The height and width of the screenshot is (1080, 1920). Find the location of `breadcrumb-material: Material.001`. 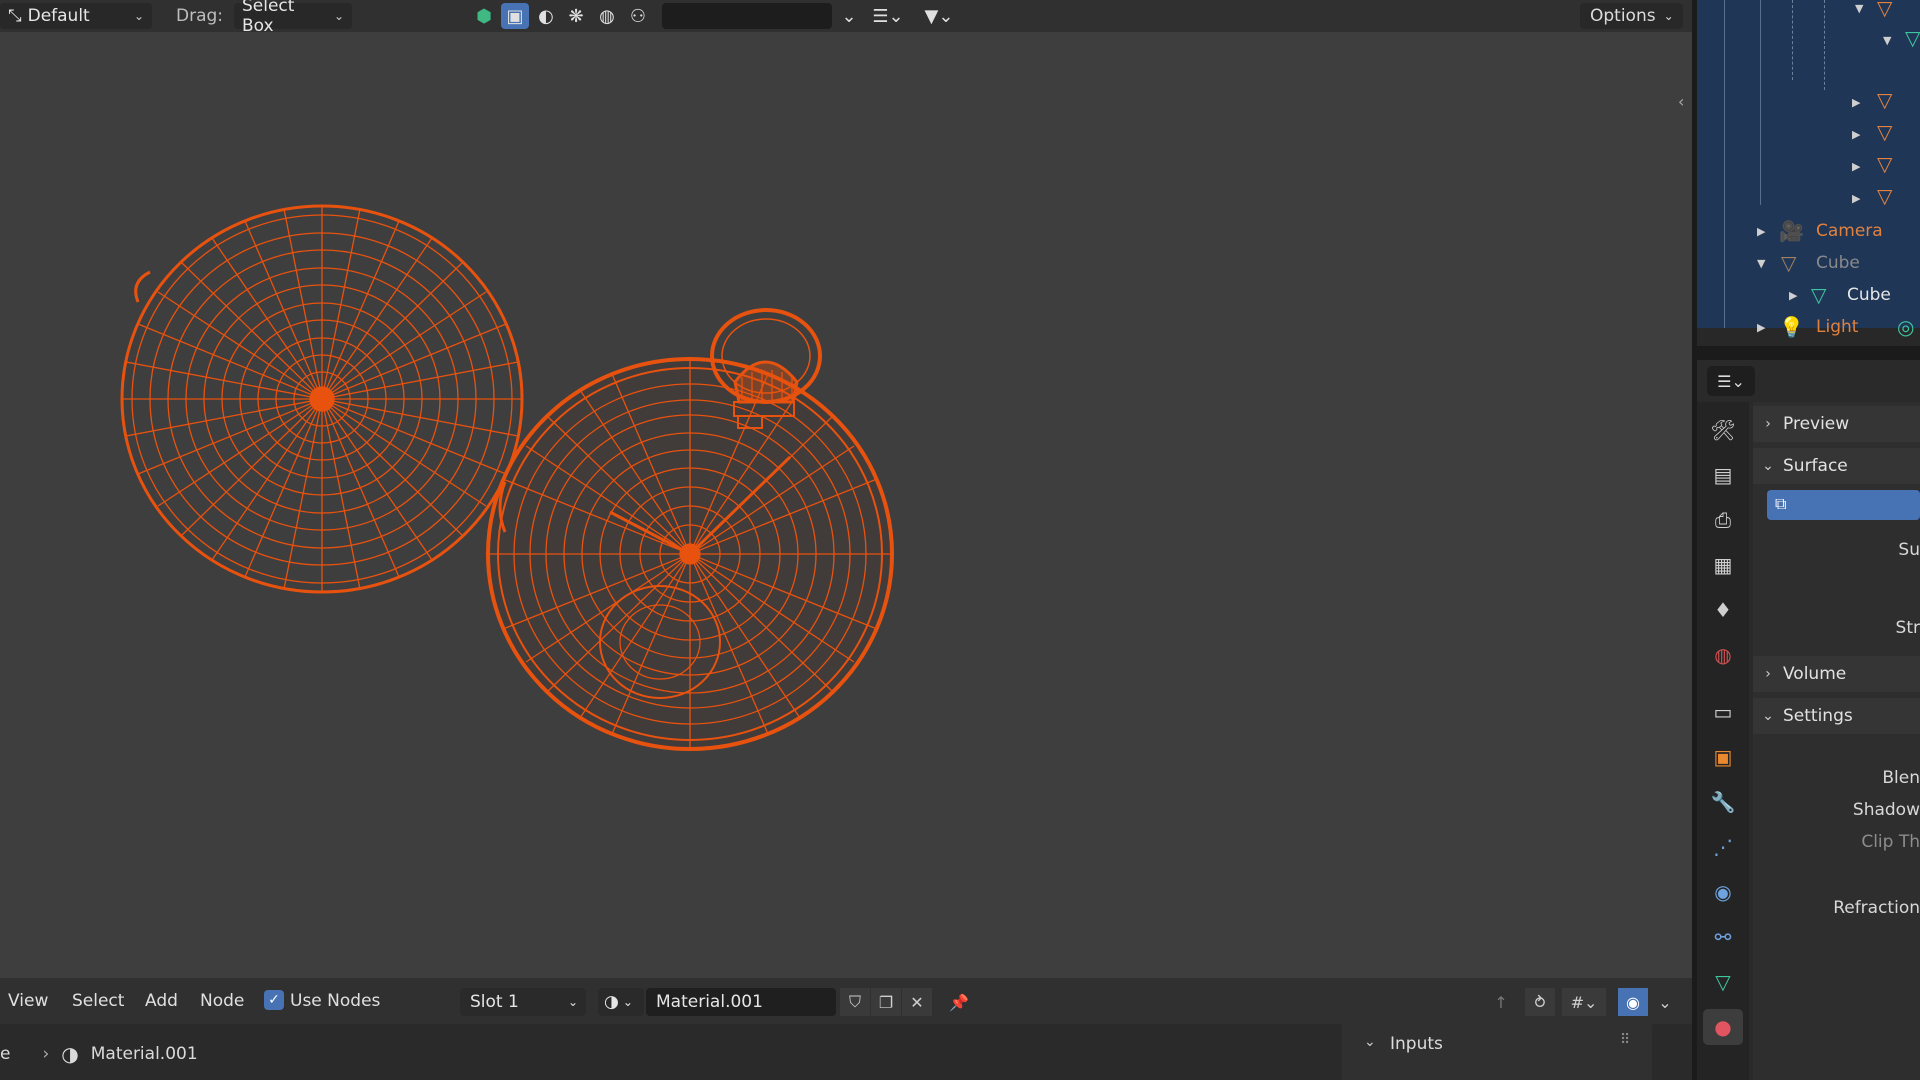

breadcrumb-material: Material.001 is located at coordinates (144, 1054).